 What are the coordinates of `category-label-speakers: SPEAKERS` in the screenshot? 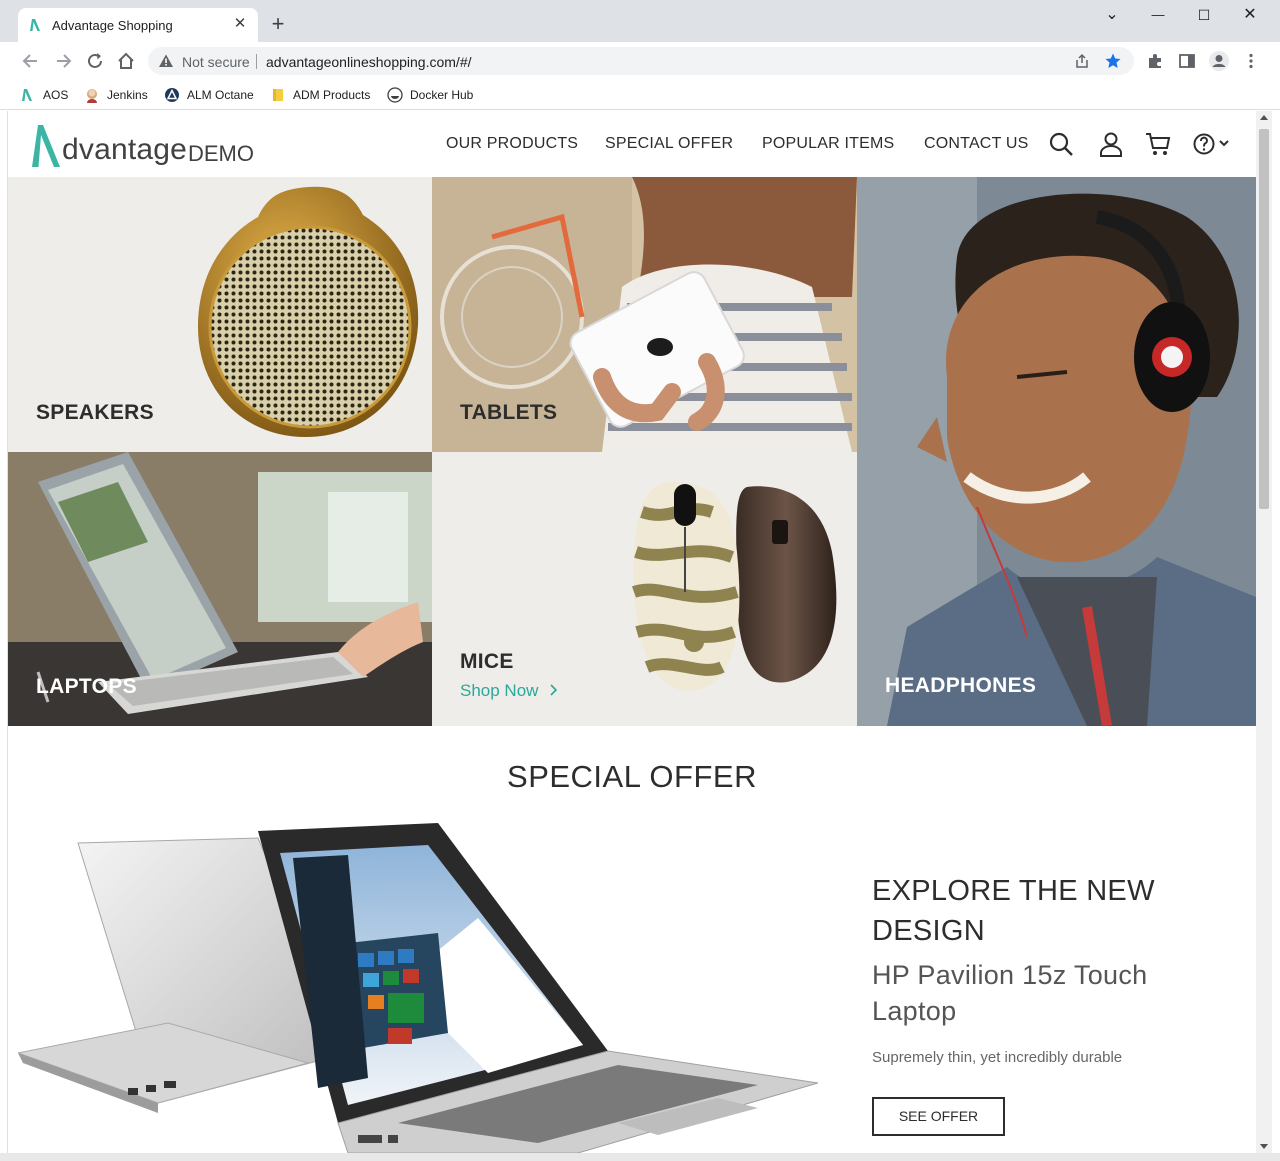 It's located at (95, 412).